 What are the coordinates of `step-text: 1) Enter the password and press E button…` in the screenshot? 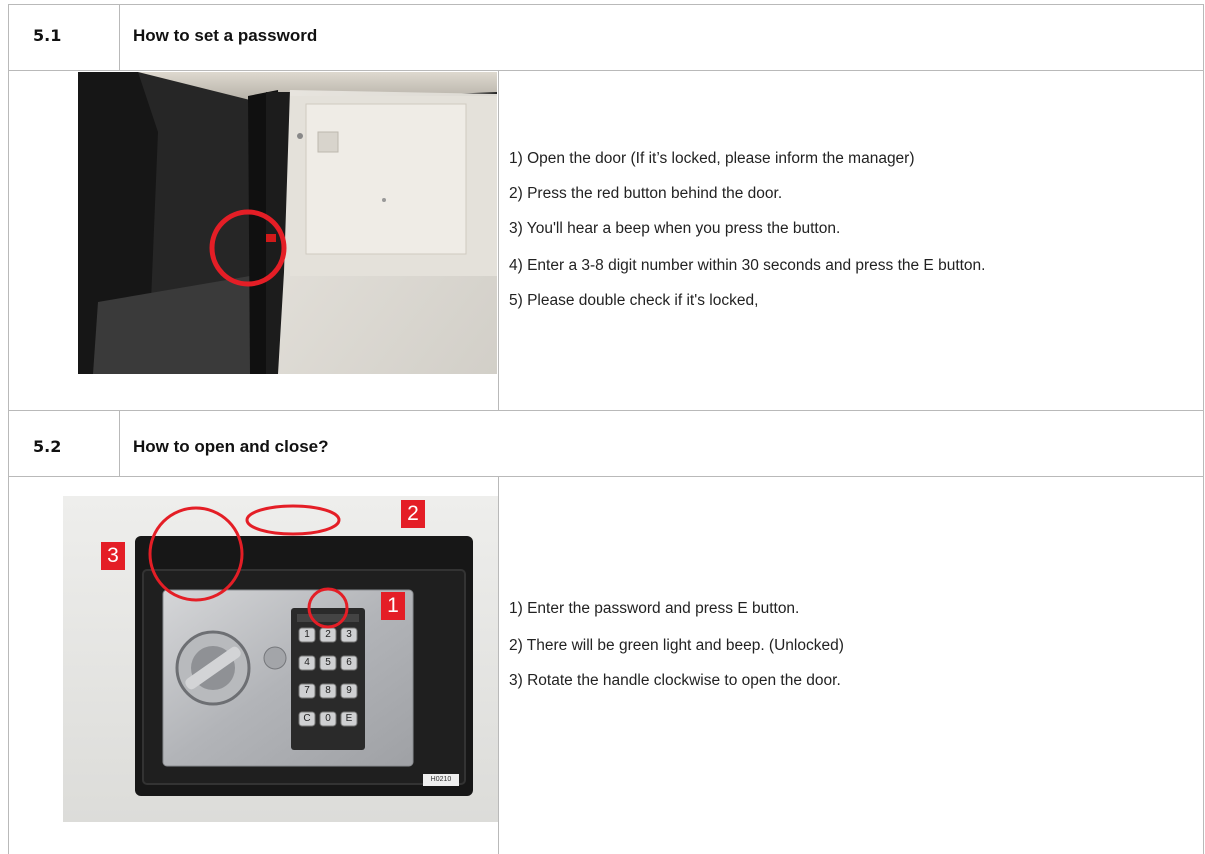 It's located at (654, 608).